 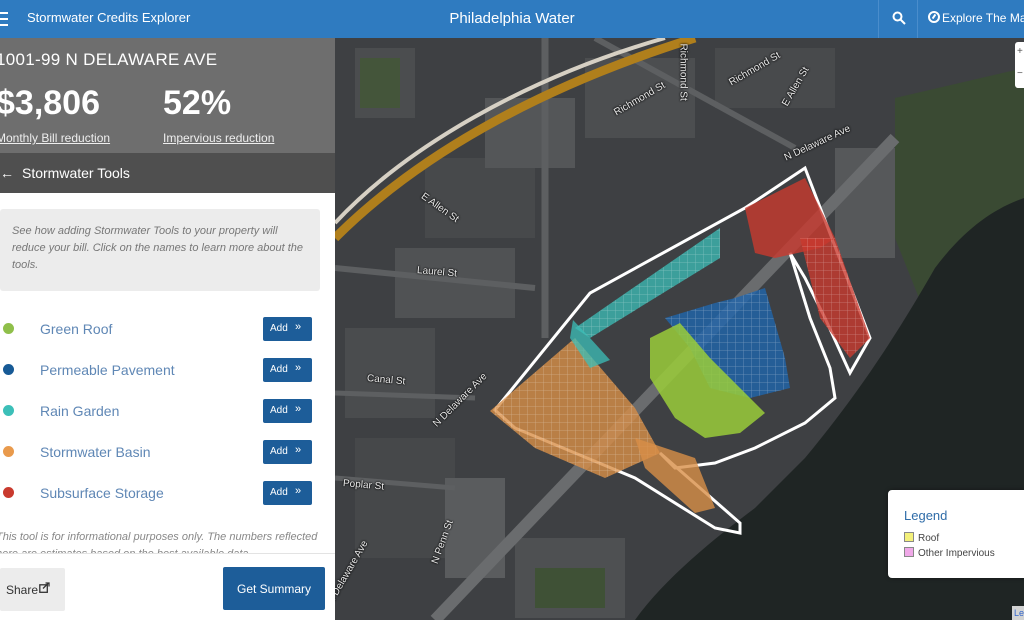 What do you see at coordinates (167, 173) in the screenshot?
I see `tools-header: ← Stormwater Tools` at bounding box center [167, 173].